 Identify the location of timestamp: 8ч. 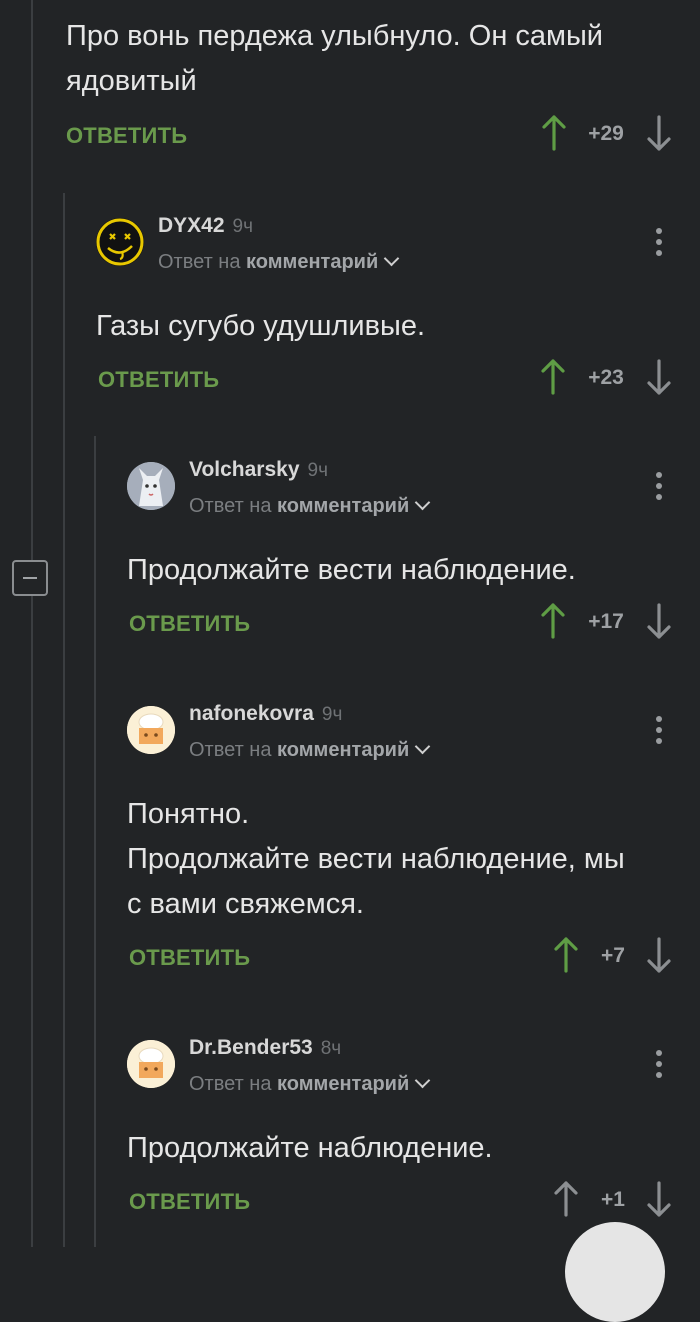
(331, 1048).